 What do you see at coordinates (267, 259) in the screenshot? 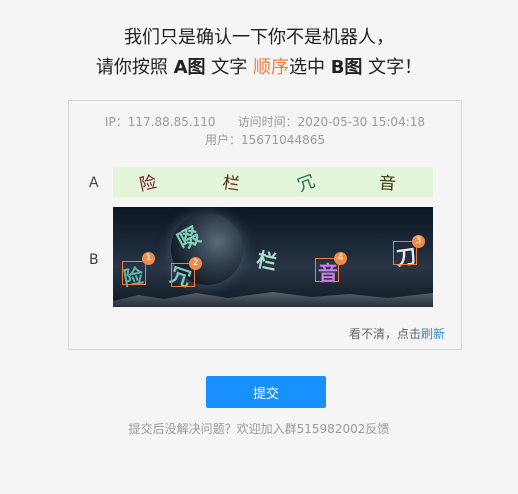
I see `captcha-char: 栏` at bounding box center [267, 259].